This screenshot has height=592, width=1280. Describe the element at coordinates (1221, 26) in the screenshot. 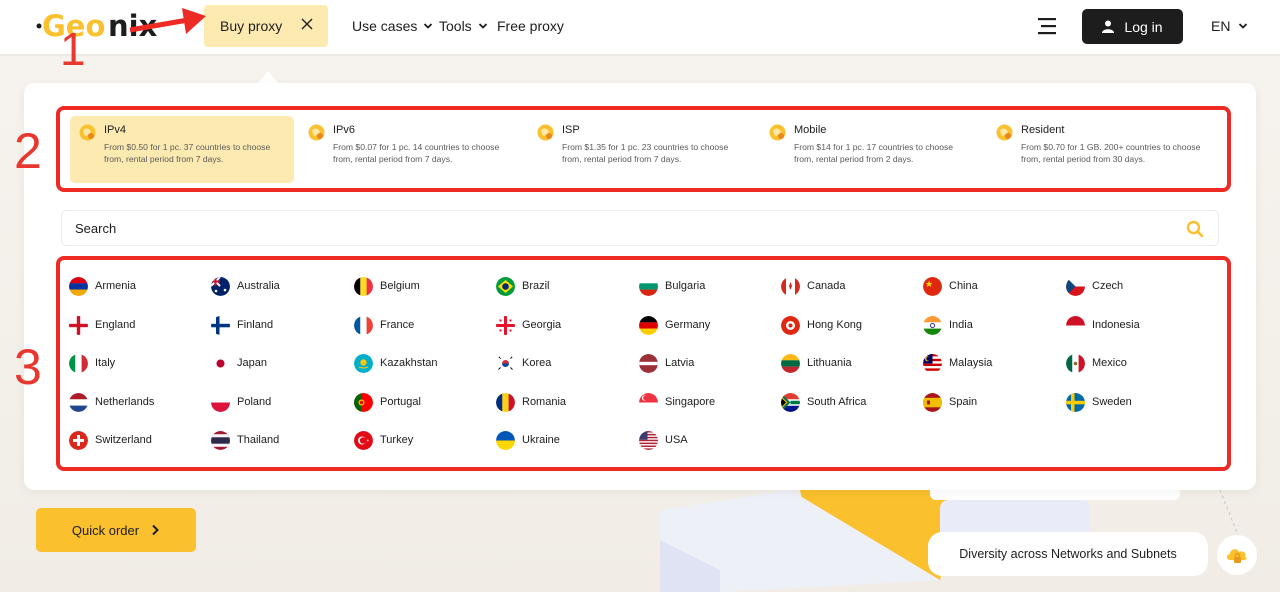

I see `language-label: EN` at that location.